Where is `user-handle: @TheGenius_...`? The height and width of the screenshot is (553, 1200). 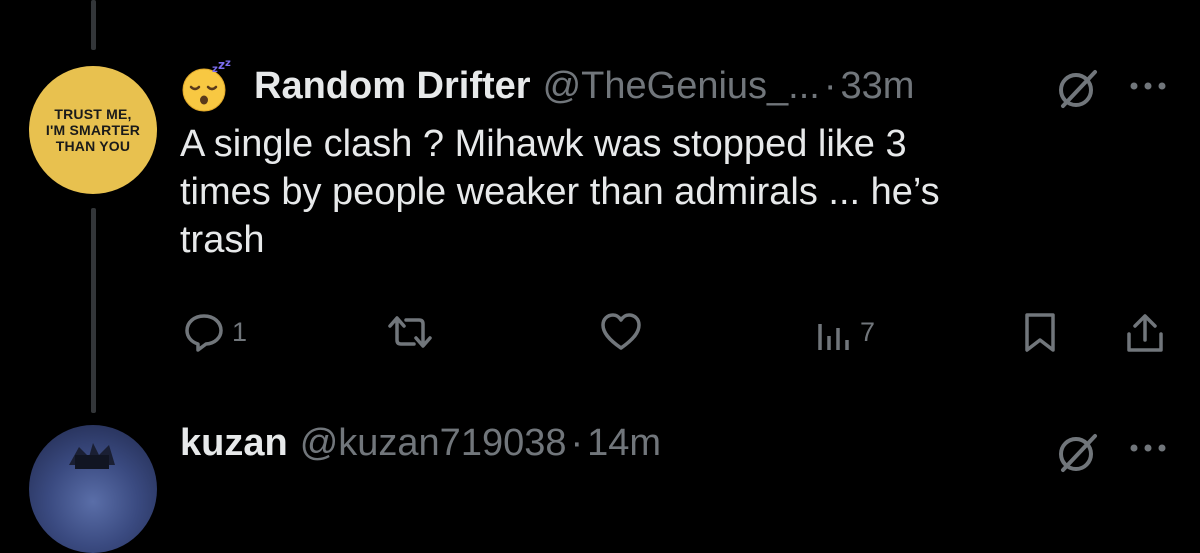
user-handle: @TheGenius_... is located at coordinates (681, 86).